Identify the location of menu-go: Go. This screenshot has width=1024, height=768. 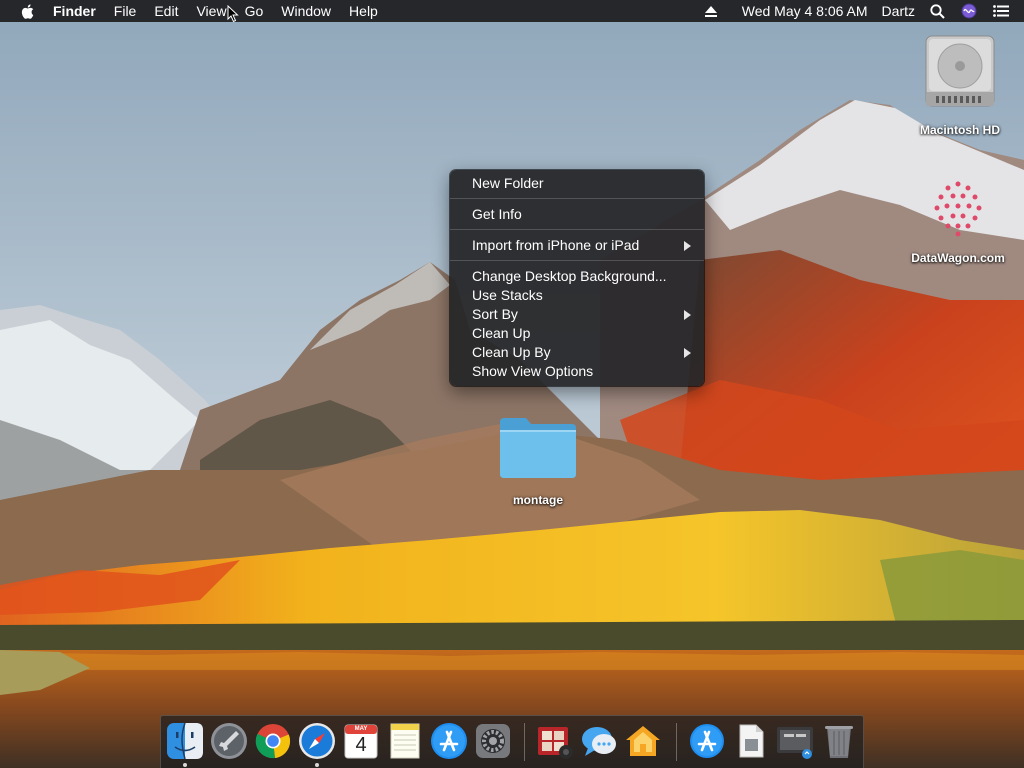
(254, 11).